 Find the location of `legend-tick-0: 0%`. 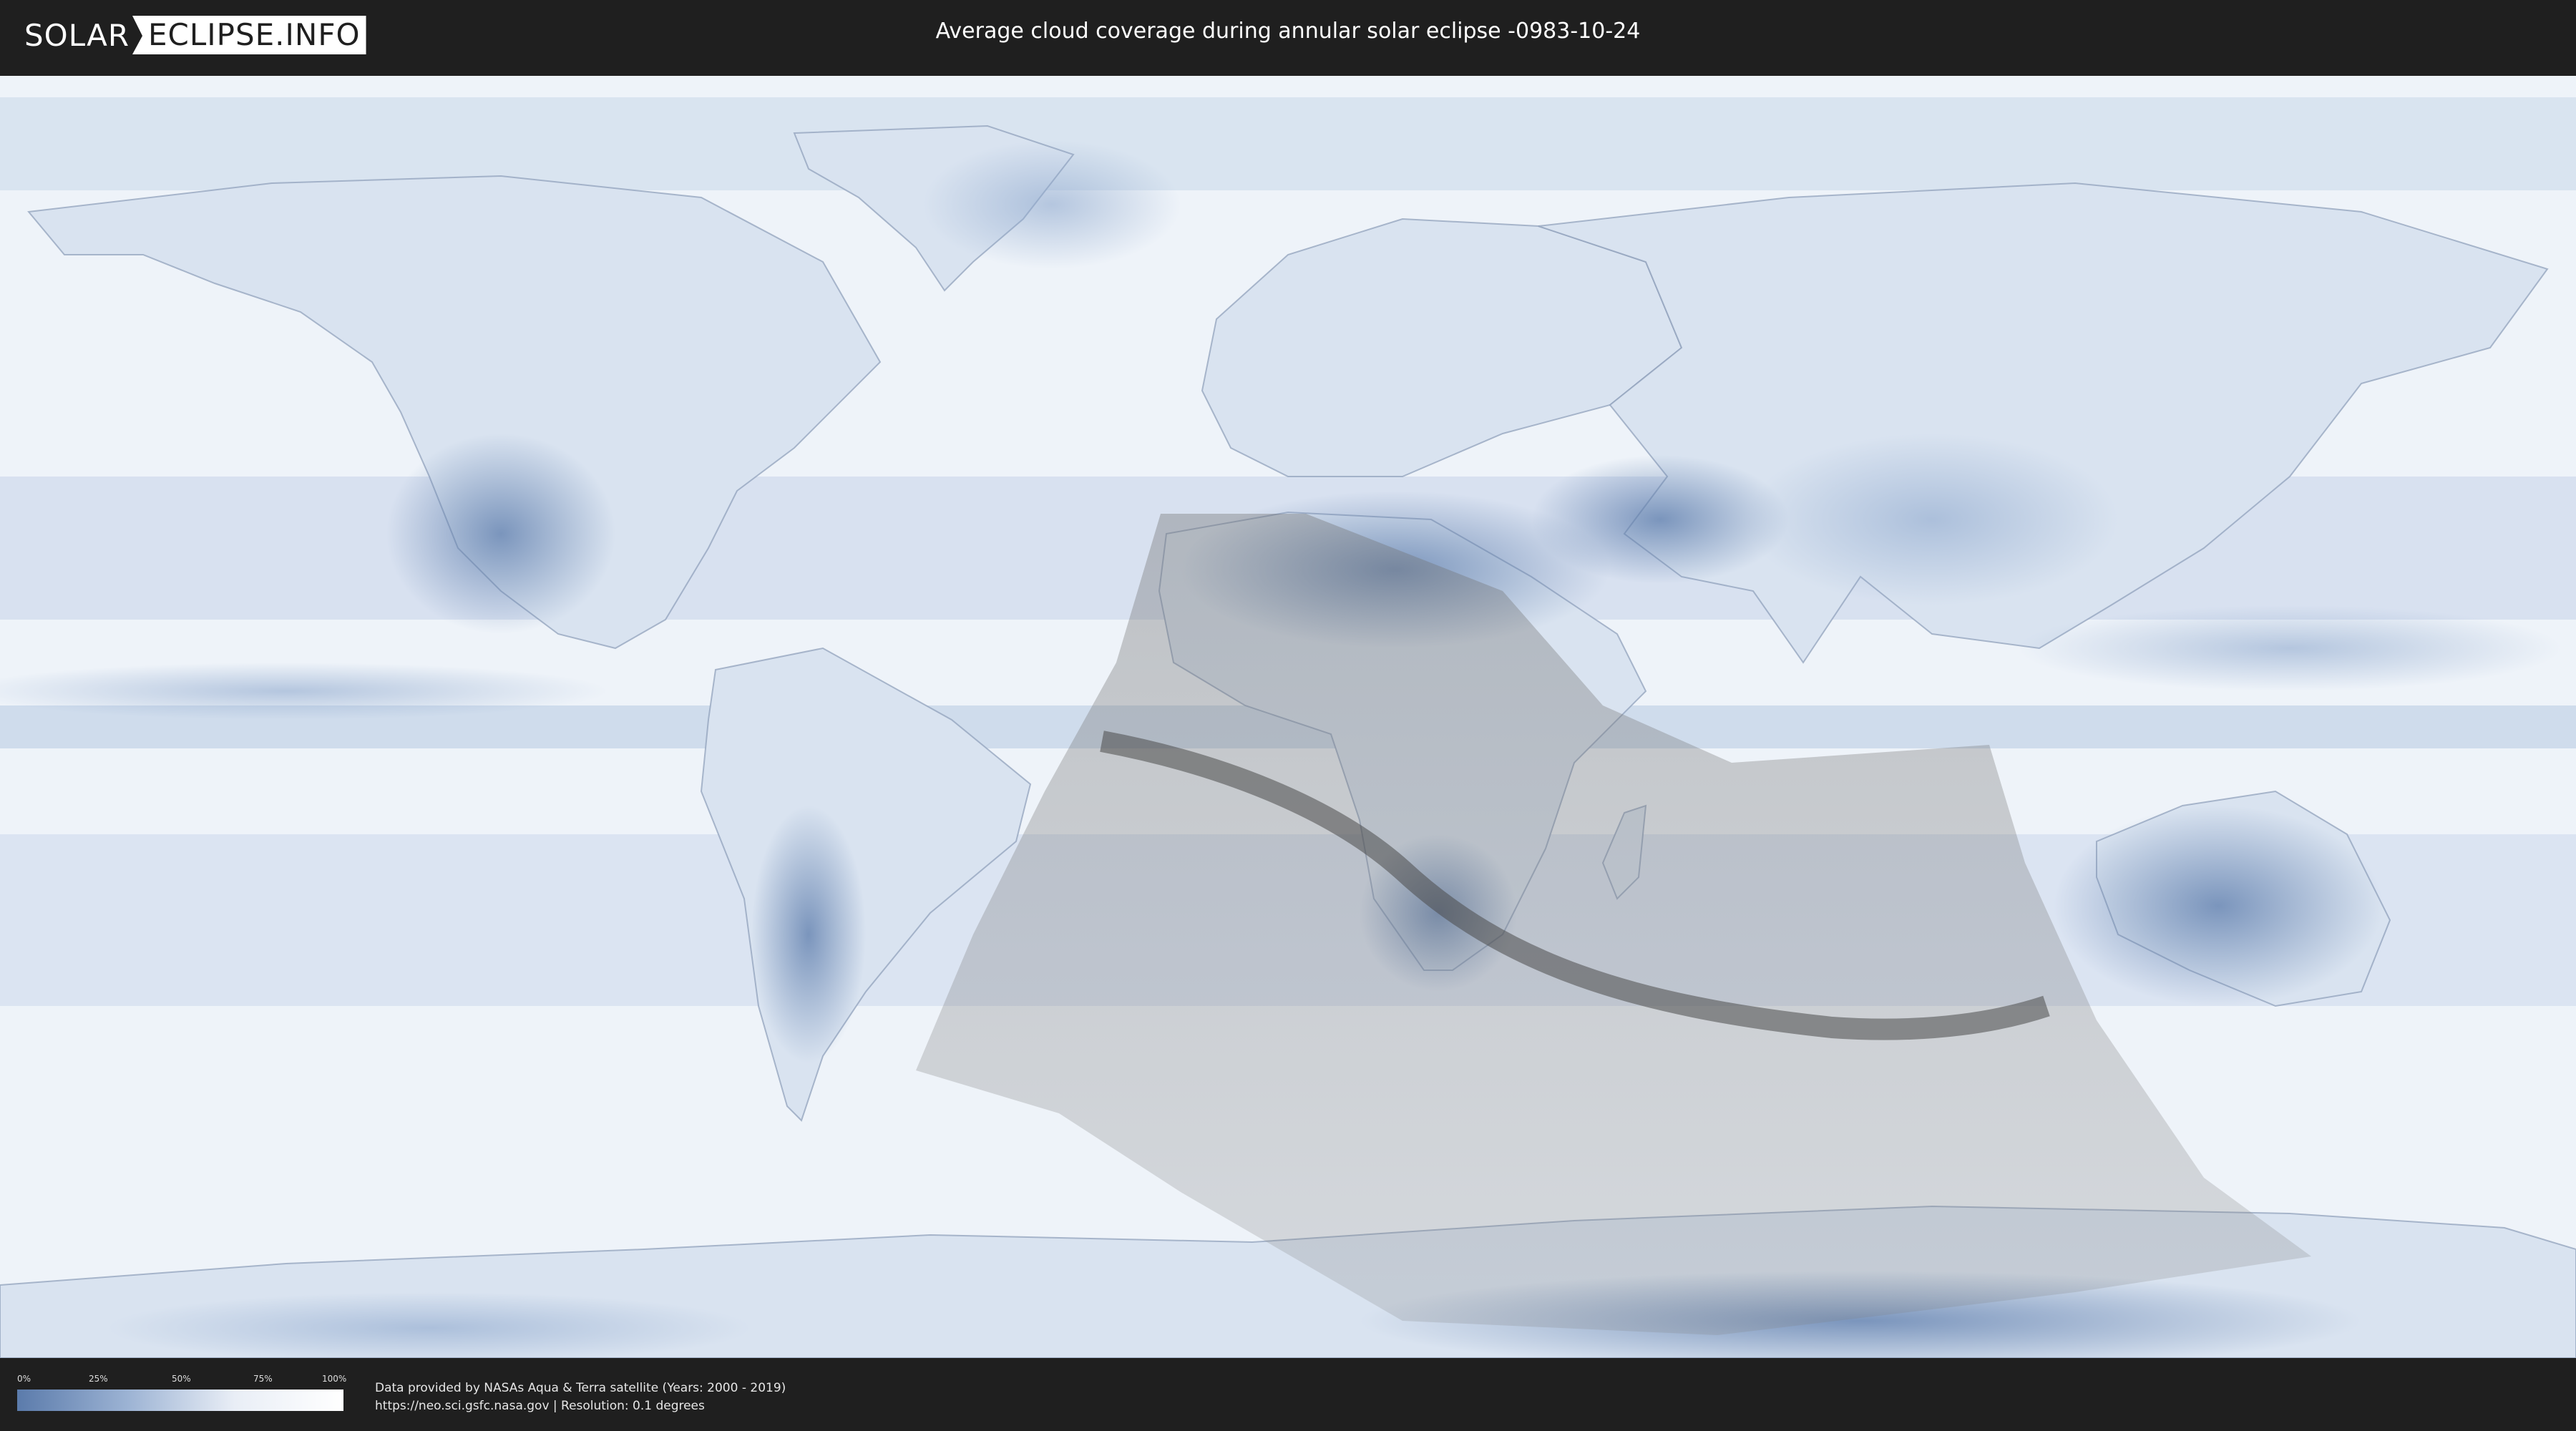

legend-tick-0: 0% is located at coordinates (24, 1379).